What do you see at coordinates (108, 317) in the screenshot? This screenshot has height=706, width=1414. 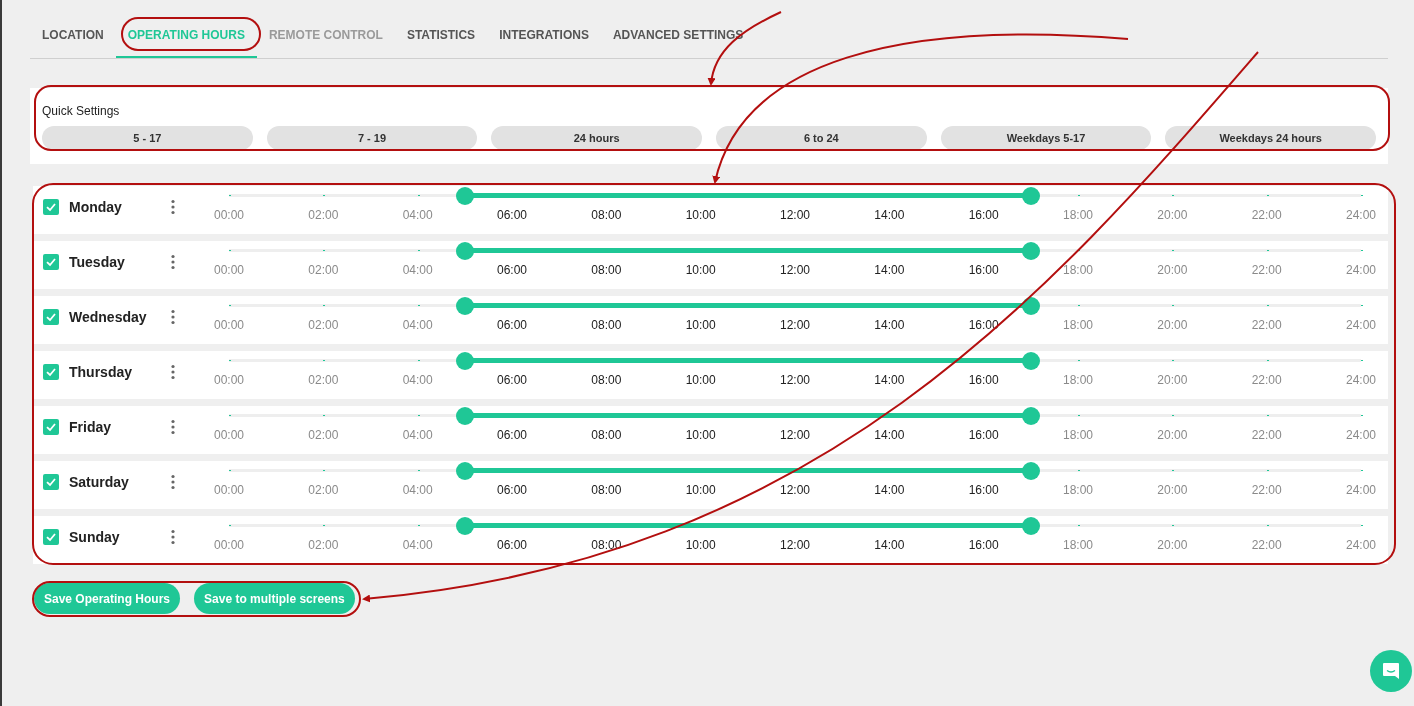 I see `day-name: Wednesday` at bounding box center [108, 317].